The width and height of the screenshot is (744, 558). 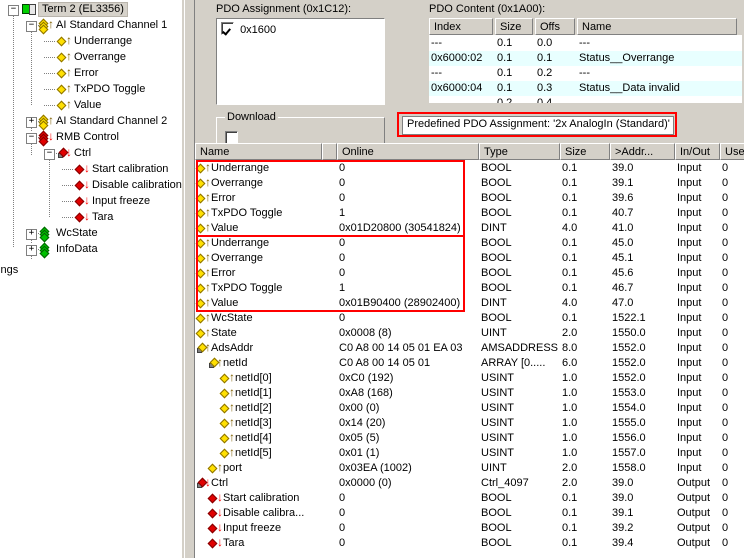 I want to click on main-list-row: ↑ TxPDO Toggle 1 BOOL 0.1 46.7 Input 0, so click(x=469, y=288).